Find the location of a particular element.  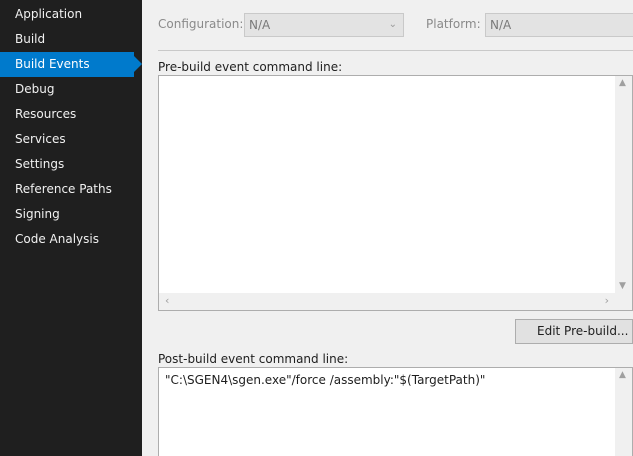

active-pointer-icon is located at coordinates (138, 64).